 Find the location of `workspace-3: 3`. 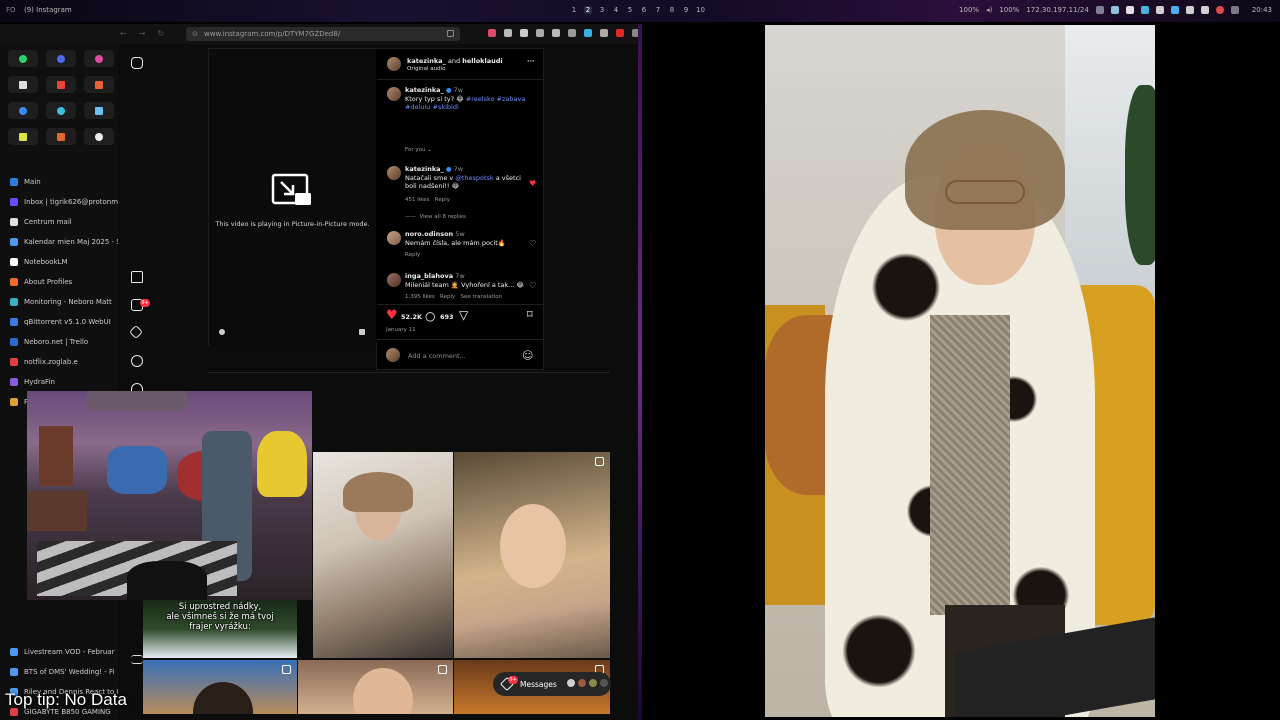

workspace-3: 3 is located at coordinates (602, 10).